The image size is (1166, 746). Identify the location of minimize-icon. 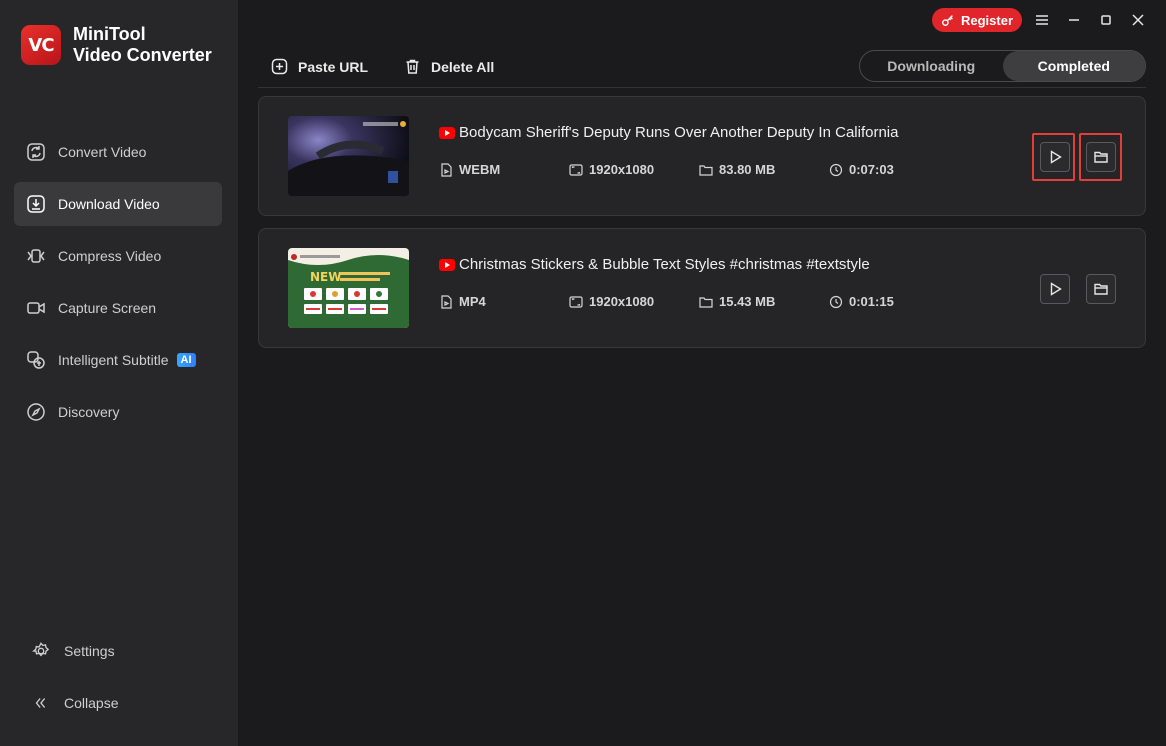
(1074, 20).